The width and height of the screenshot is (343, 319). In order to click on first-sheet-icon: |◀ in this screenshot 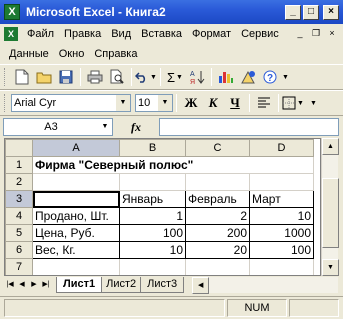, I will do `click(10, 285)`.